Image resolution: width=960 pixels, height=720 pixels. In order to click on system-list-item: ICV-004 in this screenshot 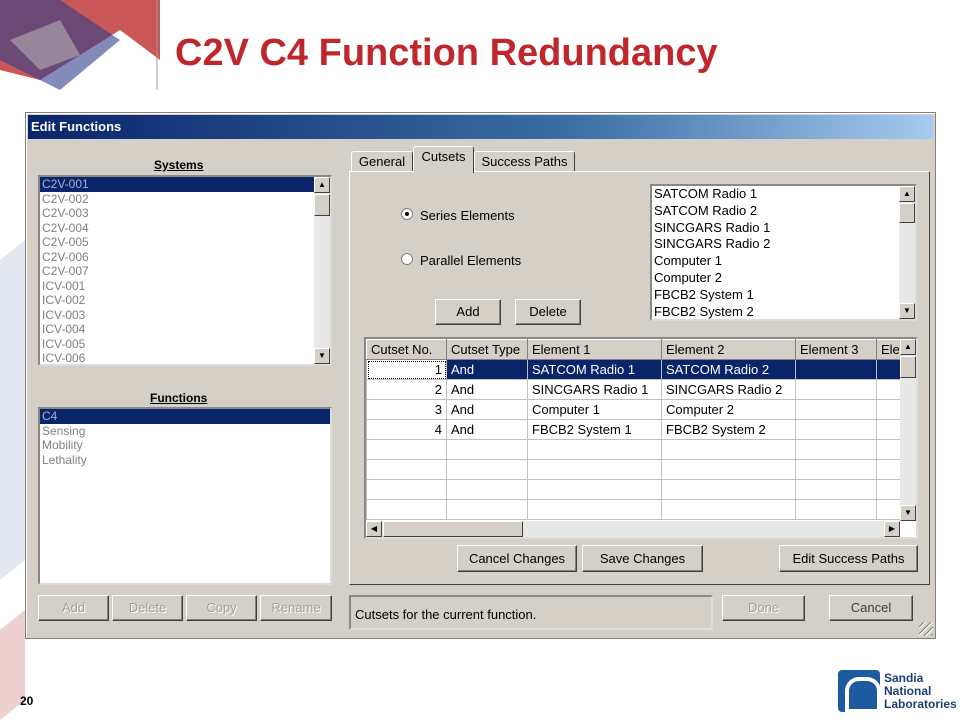, I will do `click(185, 329)`.